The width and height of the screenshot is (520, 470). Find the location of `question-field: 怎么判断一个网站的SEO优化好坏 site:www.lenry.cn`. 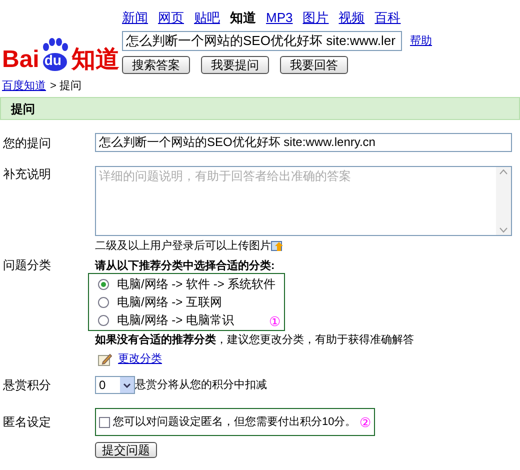

question-field: 怎么判断一个网站的SEO优化好坏 site:www.lenry.cn is located at coordinates (303, 142).